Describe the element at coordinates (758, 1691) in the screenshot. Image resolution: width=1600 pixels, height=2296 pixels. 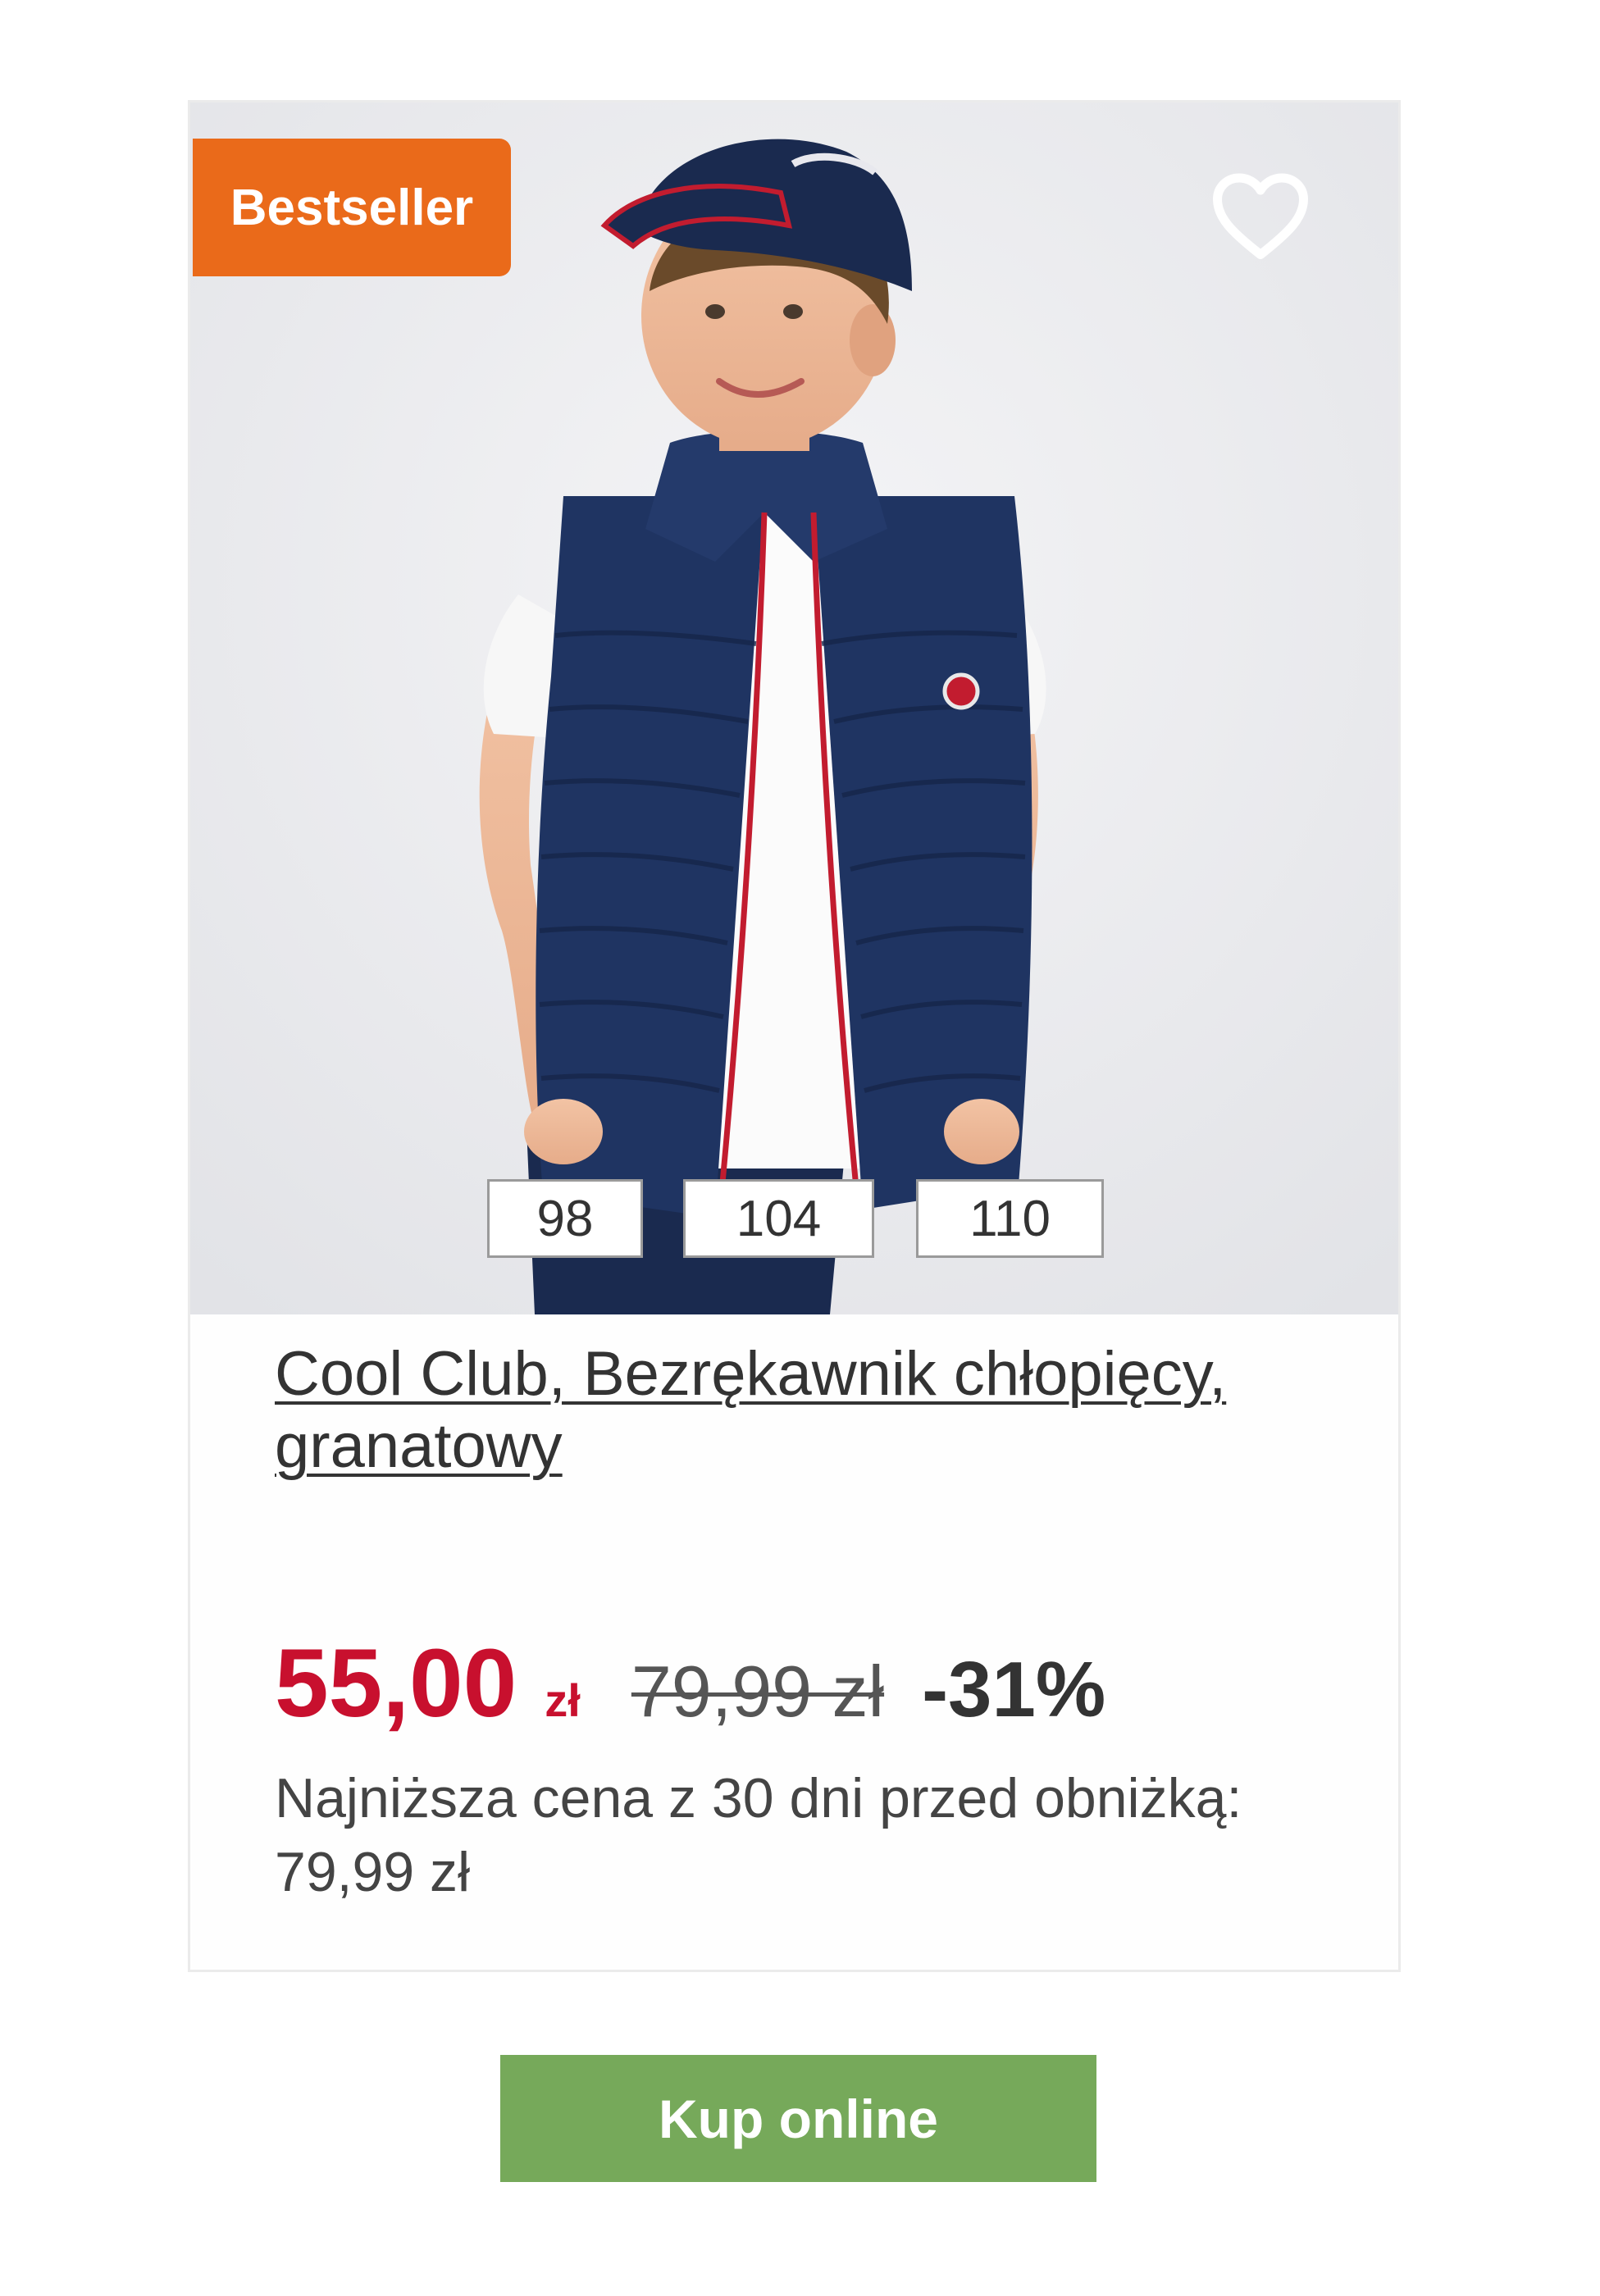
I see `old-price: 79,99 zł` at that location.